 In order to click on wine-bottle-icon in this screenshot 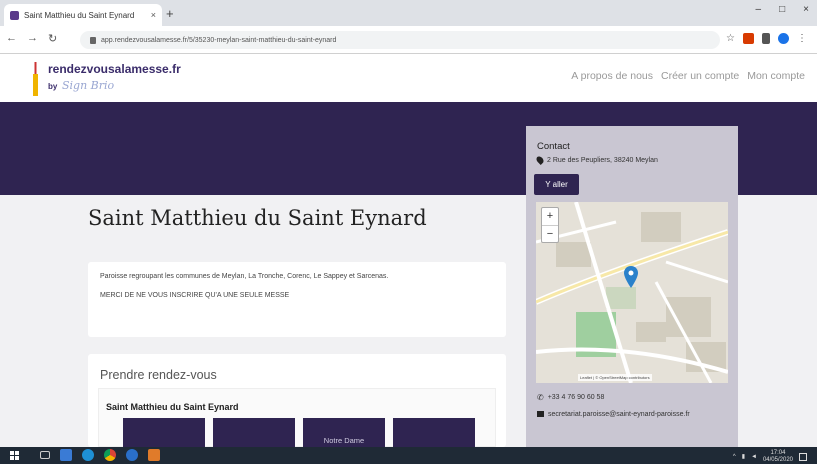, I will do `click(35, 79)`.